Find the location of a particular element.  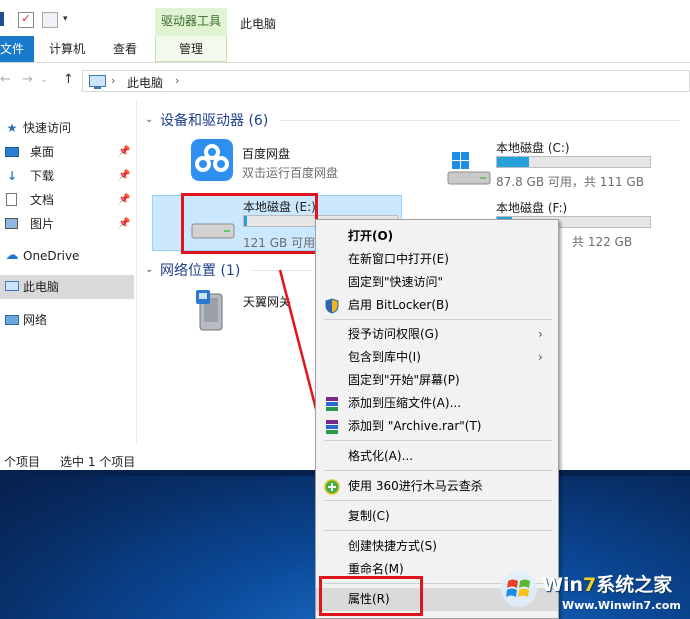

menu-item-label: 打开(O) is located at coordinates (371, 236).